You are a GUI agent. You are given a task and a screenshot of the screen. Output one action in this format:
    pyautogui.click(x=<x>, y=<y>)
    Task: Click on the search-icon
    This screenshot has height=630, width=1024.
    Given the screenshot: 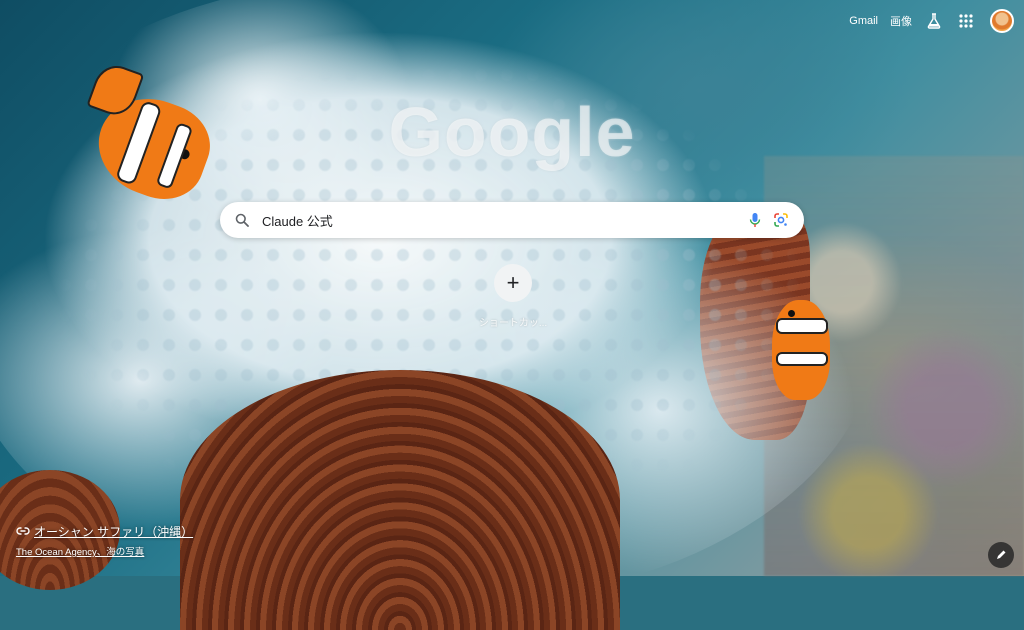 What is the action you would take?
    pyautogui.click(x=242, y=220)
    